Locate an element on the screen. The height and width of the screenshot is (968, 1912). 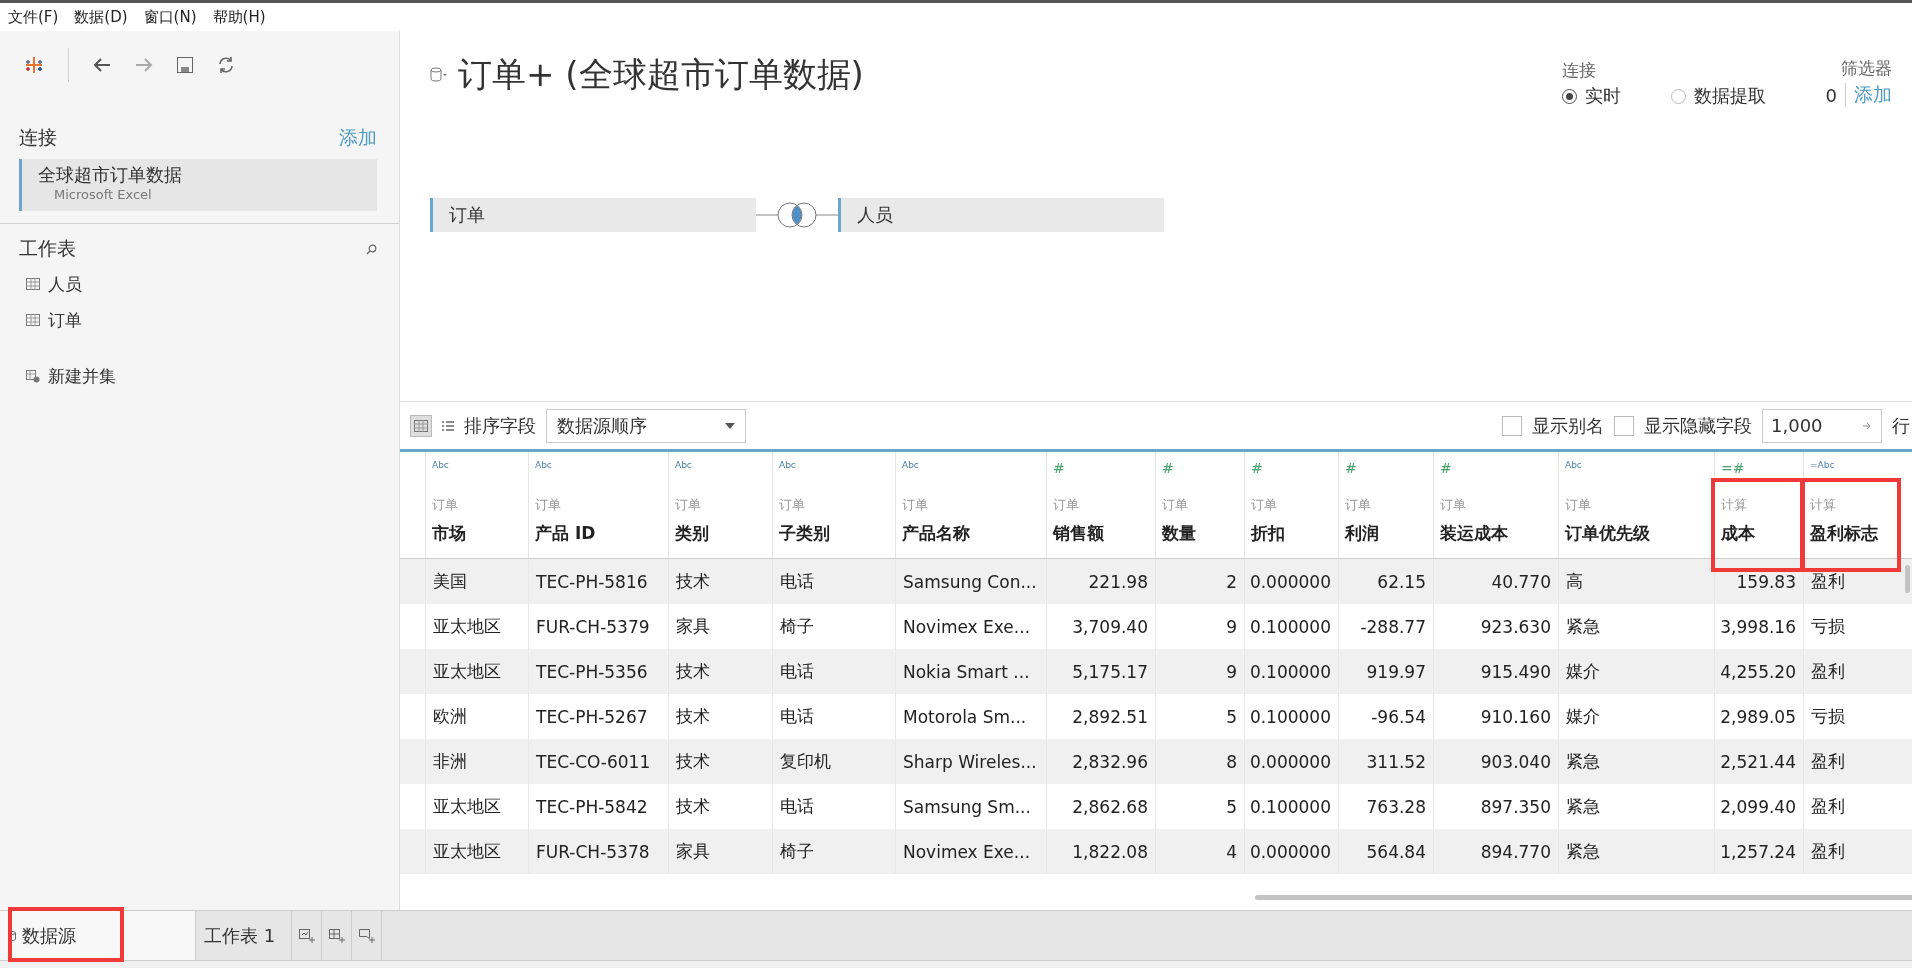
caret-icon is located at coordinates (730, 425).